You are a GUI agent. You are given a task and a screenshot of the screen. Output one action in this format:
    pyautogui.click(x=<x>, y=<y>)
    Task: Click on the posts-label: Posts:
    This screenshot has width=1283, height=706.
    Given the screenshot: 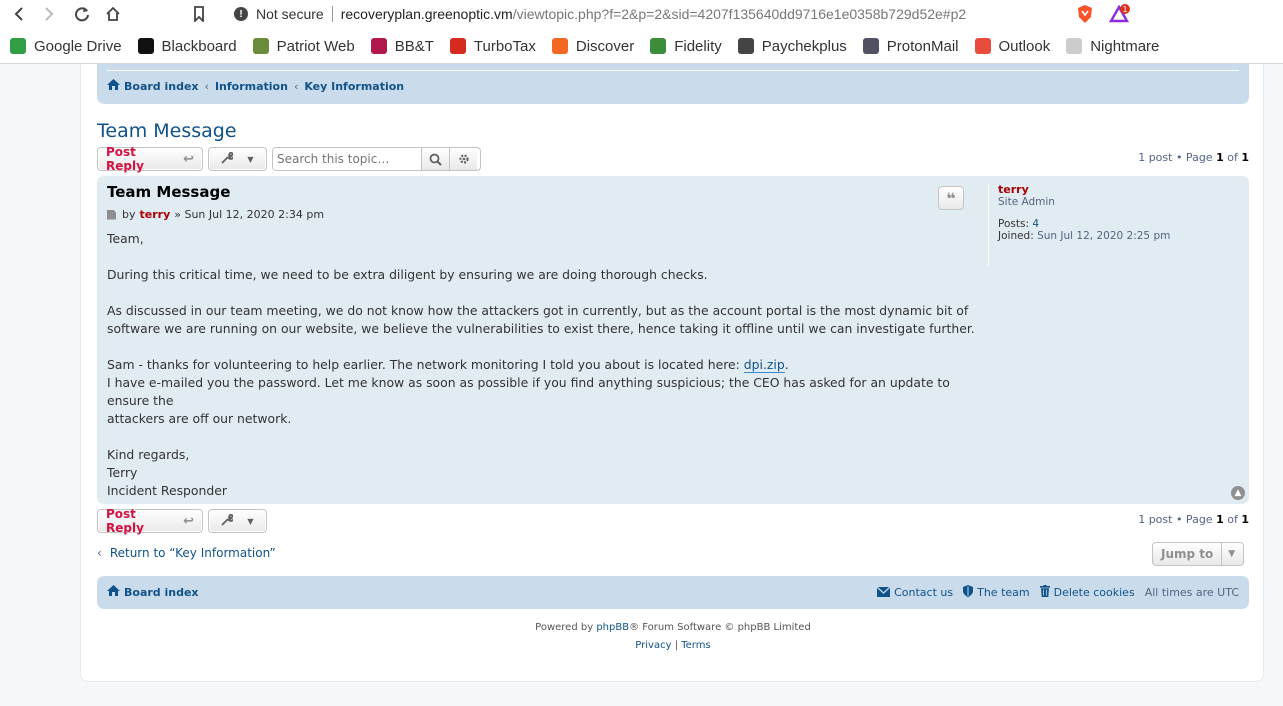 What is the action you would take?
    pyautogui.click(x=1013, y=224)
    